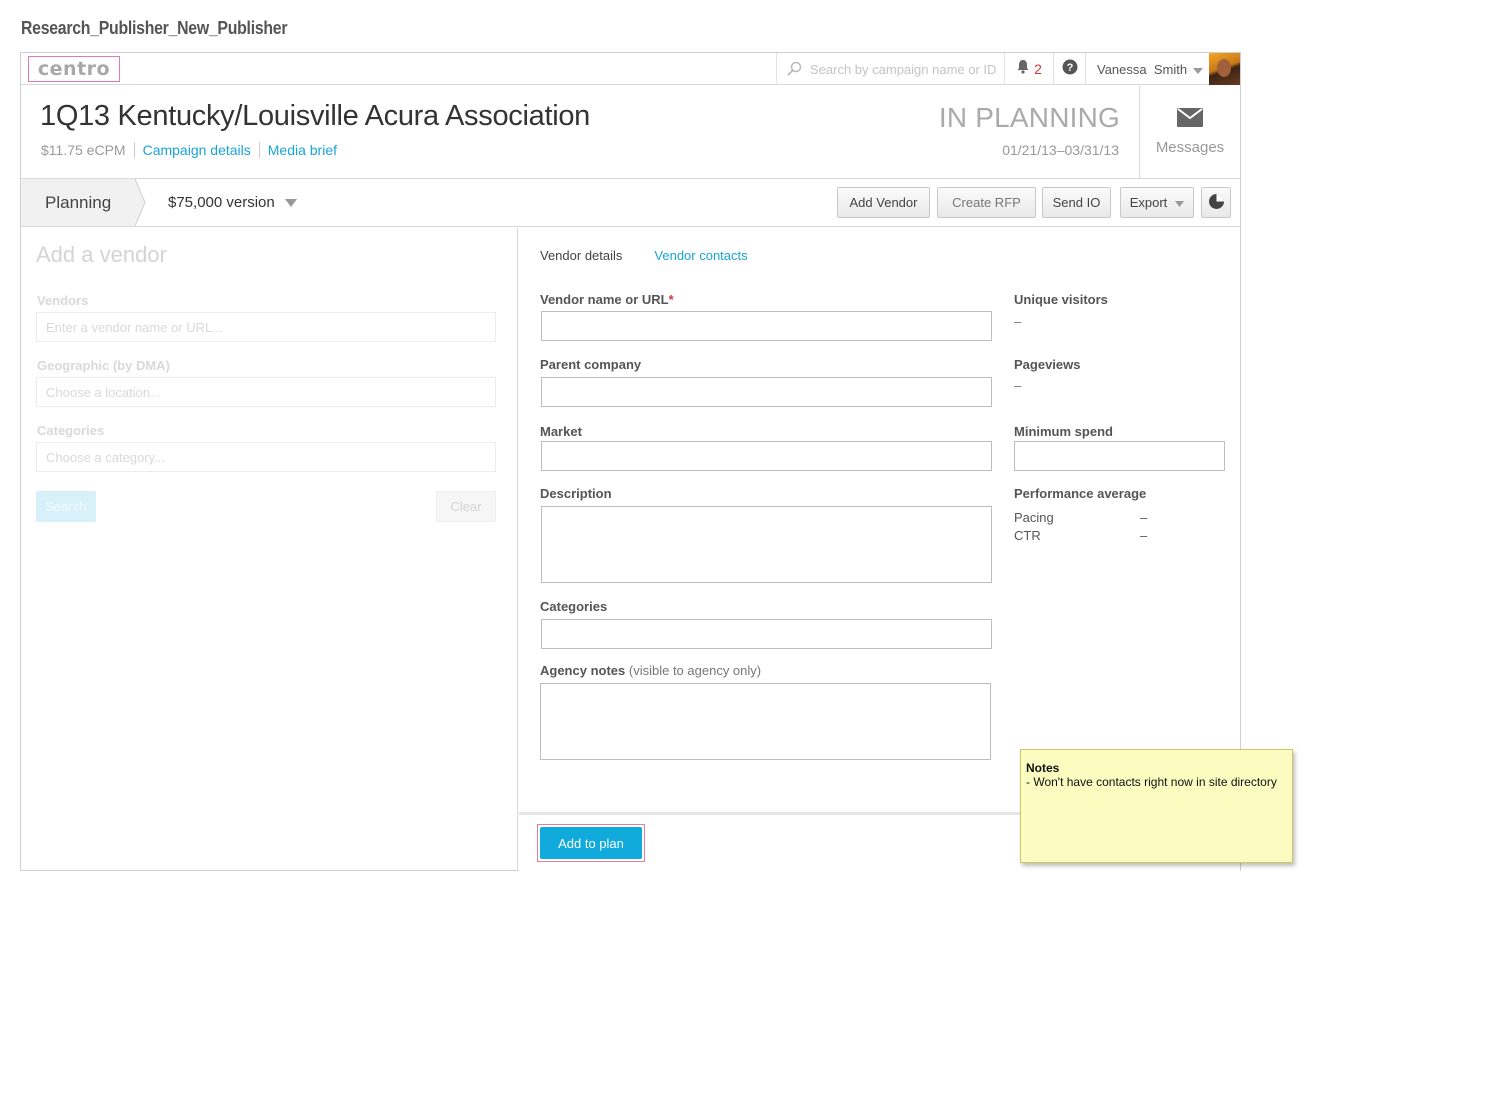  Describe the element at coordinates (103, 365) in the screenshot. I see `geo-label: Geographic (by DMA)` at that location.